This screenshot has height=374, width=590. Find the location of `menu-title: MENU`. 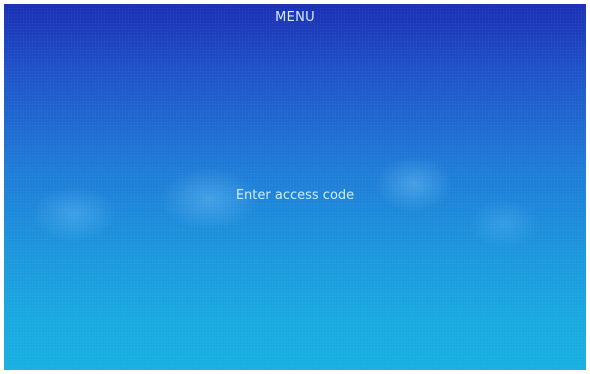

menu-title: MENU is located at coordinates (295, 17).